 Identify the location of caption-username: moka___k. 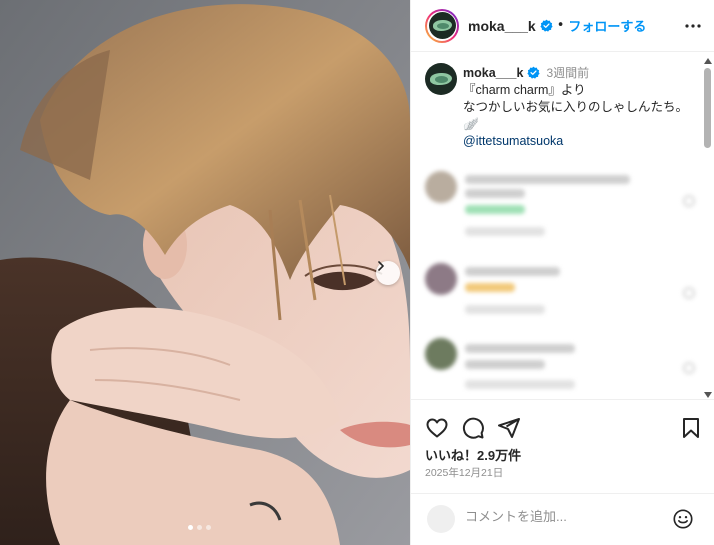
(493, 73).